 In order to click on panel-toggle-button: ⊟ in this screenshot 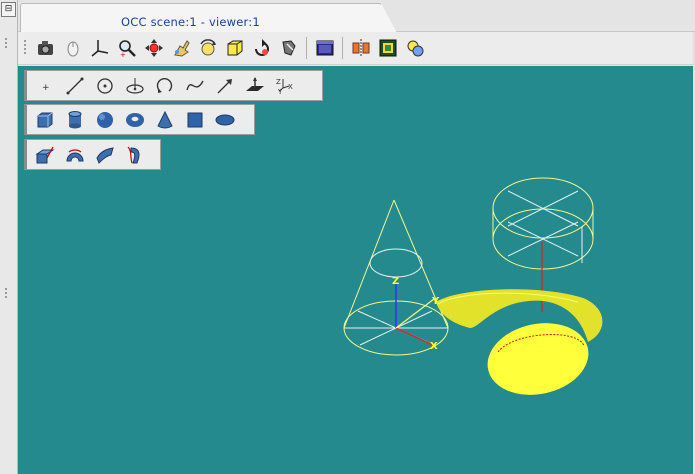, I will do `click(8, 9)`.